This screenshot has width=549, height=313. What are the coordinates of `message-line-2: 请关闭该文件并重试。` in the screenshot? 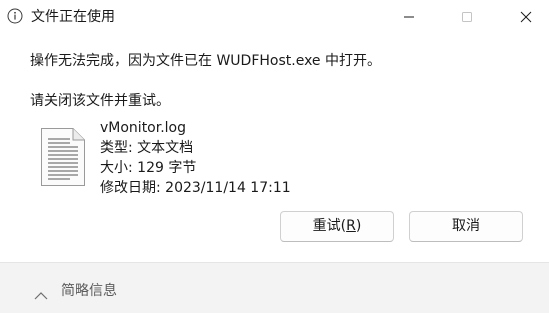 It's located at (100, 101).